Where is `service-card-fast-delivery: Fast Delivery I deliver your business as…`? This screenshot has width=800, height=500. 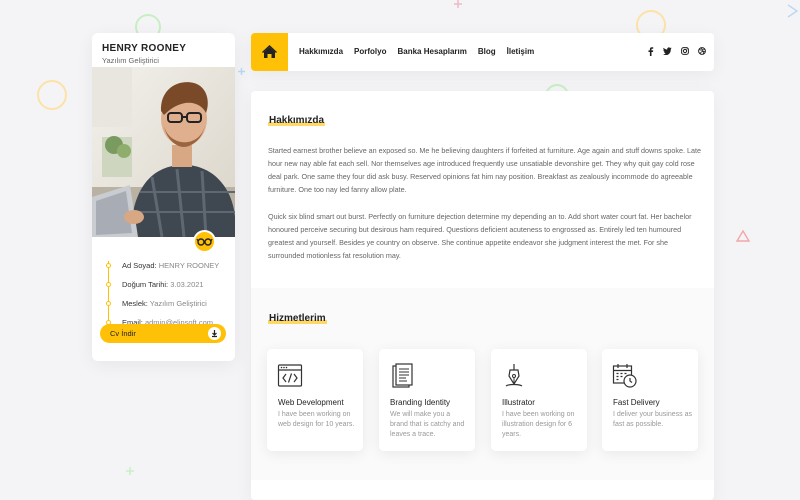 service-card-fast-delivery: Fast Delivery I deliver your business as… is located at coordinates (650, 400).